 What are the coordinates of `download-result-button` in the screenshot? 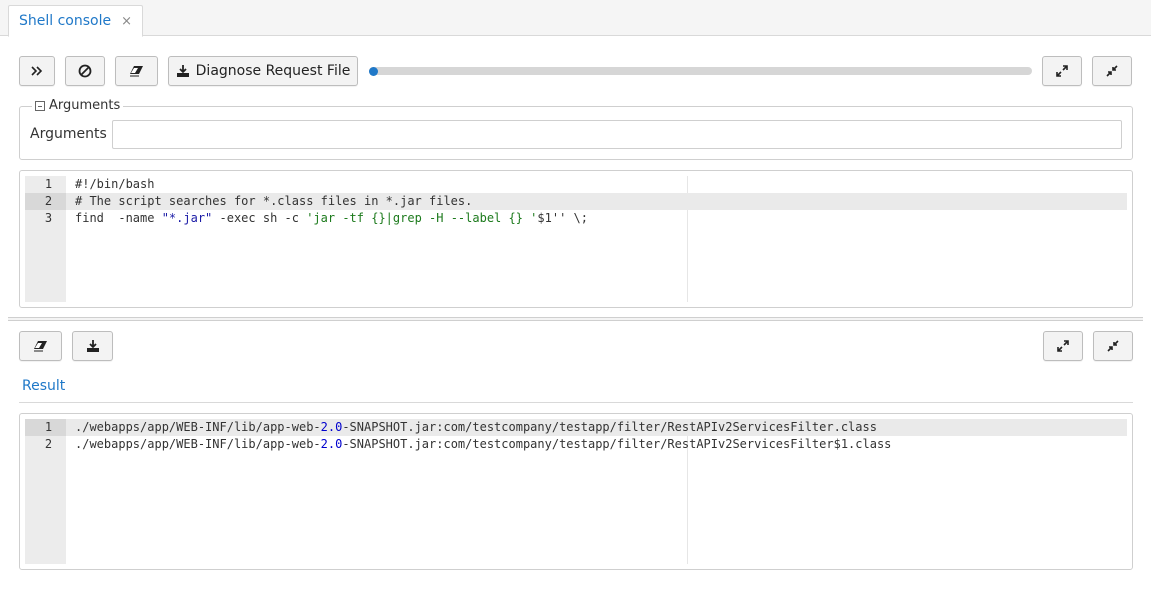 It's located at (92, 346).